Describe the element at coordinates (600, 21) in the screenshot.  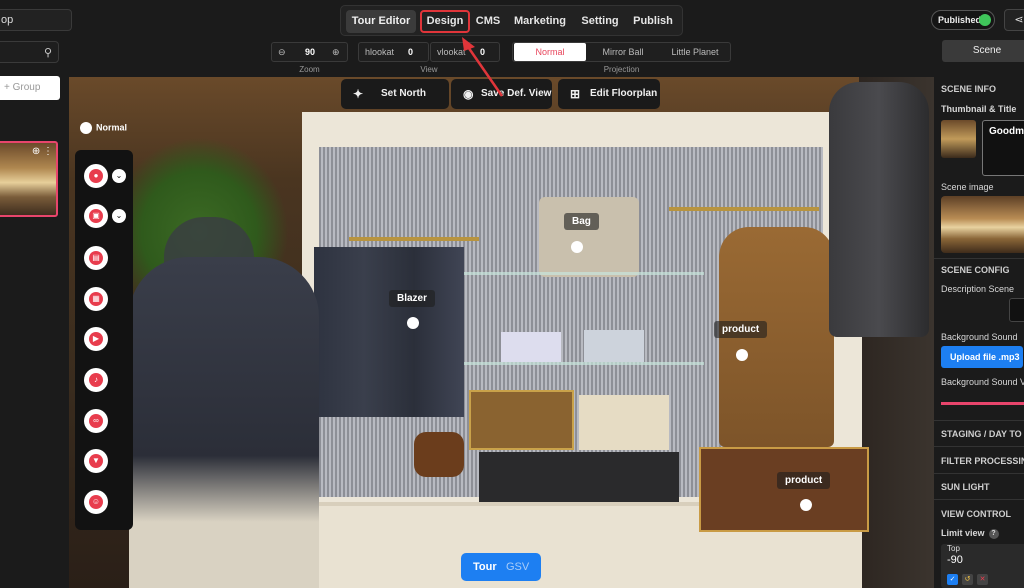
I see `nav-setting: Setting` at that location.